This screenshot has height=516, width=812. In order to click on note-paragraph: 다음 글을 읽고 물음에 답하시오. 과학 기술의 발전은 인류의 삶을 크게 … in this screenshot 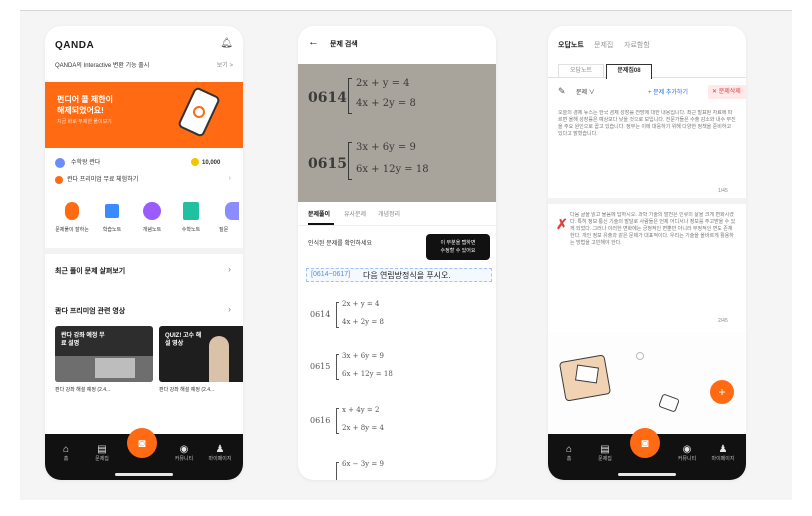, I will do `click(653, 262)`.